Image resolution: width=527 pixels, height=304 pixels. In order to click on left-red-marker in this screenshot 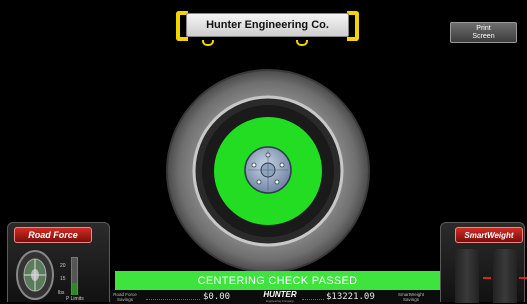, I will do `click(487, 278)`.